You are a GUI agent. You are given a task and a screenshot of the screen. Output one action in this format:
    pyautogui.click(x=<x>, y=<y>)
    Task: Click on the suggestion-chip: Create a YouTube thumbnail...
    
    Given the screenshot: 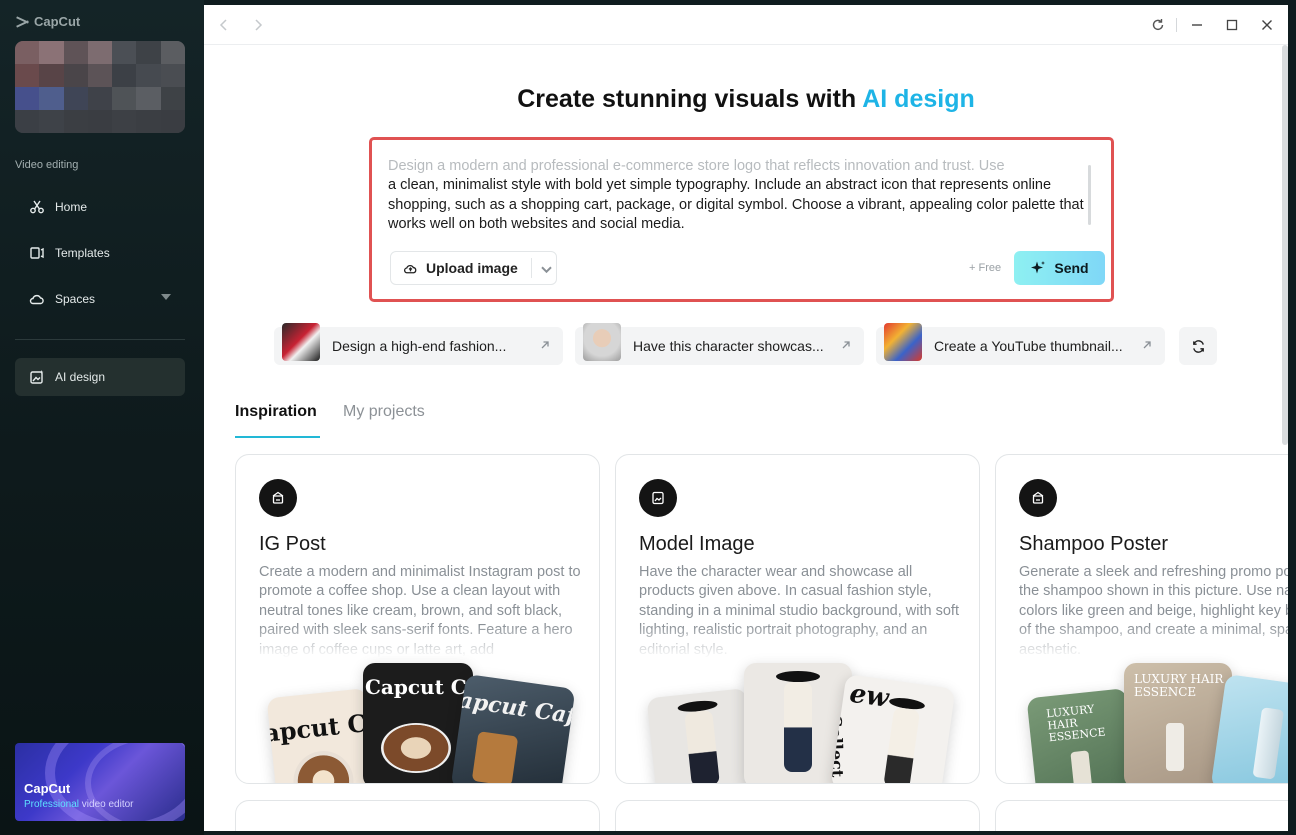 What is the action you would take?
    pyautogui.click(x=1020, y=344)
    